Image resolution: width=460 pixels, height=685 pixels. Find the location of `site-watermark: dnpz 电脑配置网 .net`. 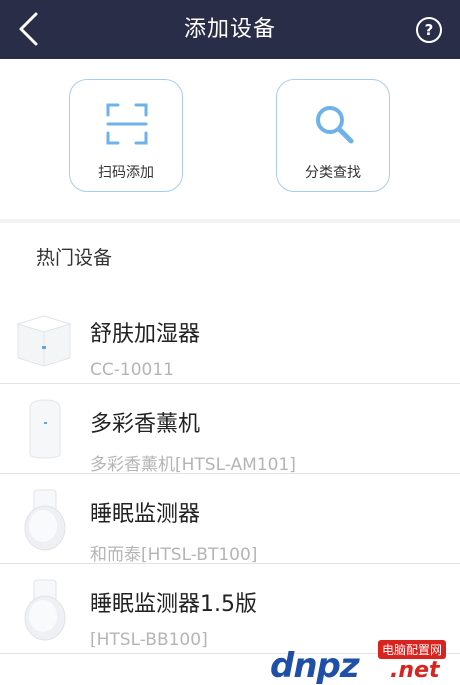

site-watermark: dnpz 电脑配置网 .net is located at coordinates (365, 661).